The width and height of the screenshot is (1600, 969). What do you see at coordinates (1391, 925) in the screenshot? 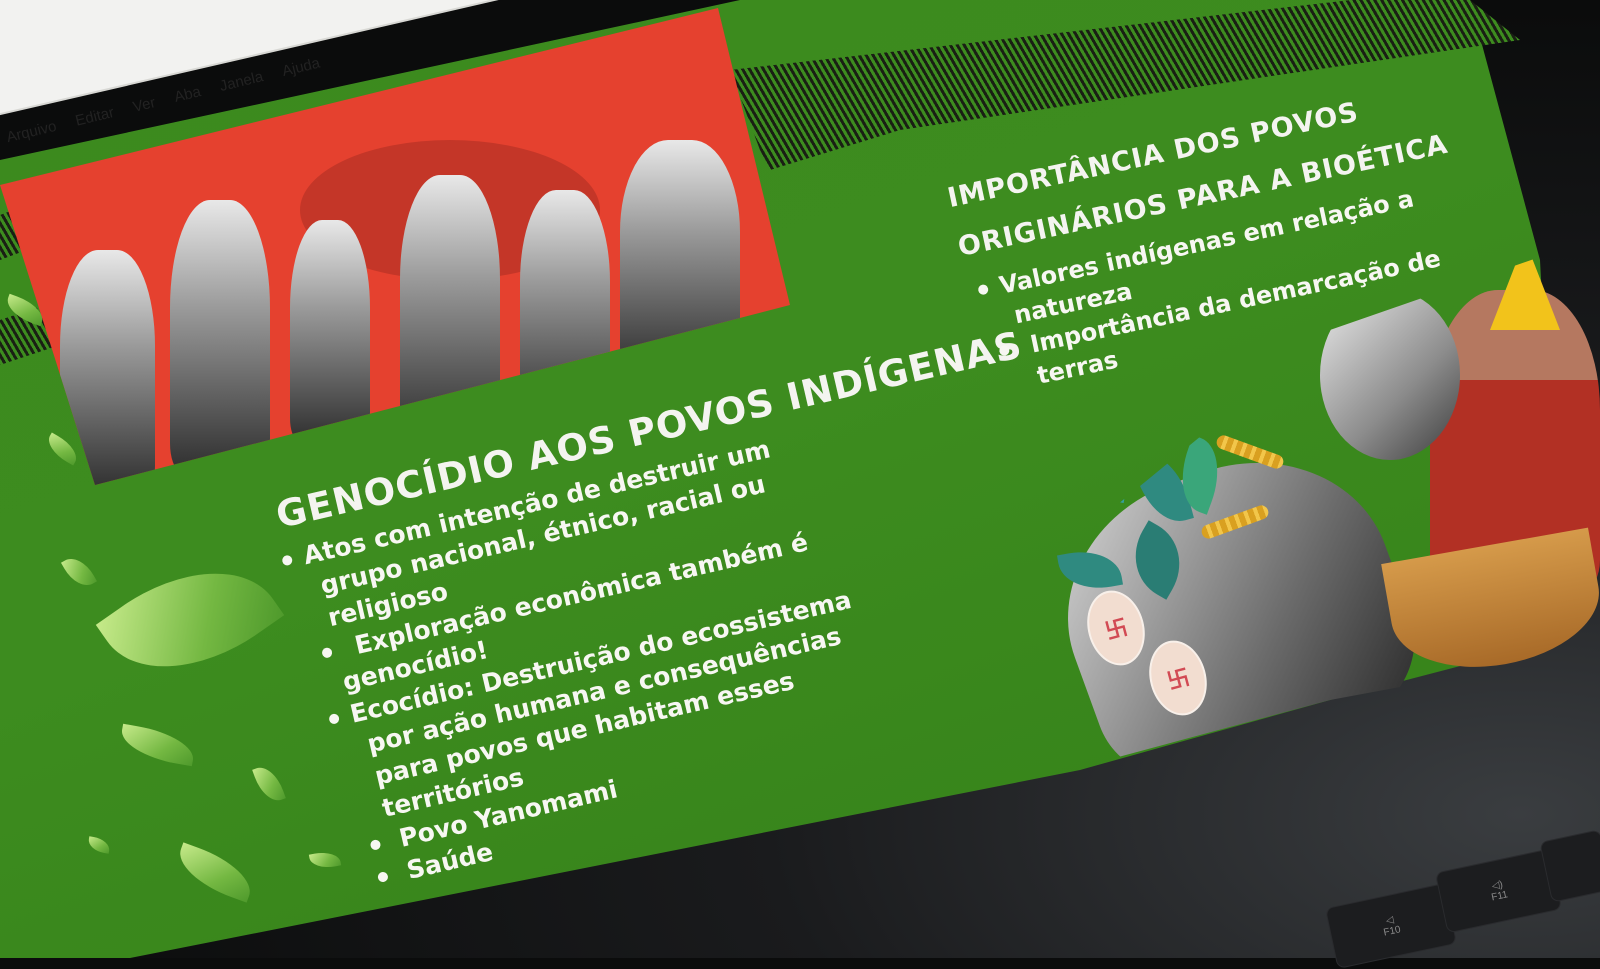
I see `key-f10: ◁ F10` at bounding box center [1391, 925].